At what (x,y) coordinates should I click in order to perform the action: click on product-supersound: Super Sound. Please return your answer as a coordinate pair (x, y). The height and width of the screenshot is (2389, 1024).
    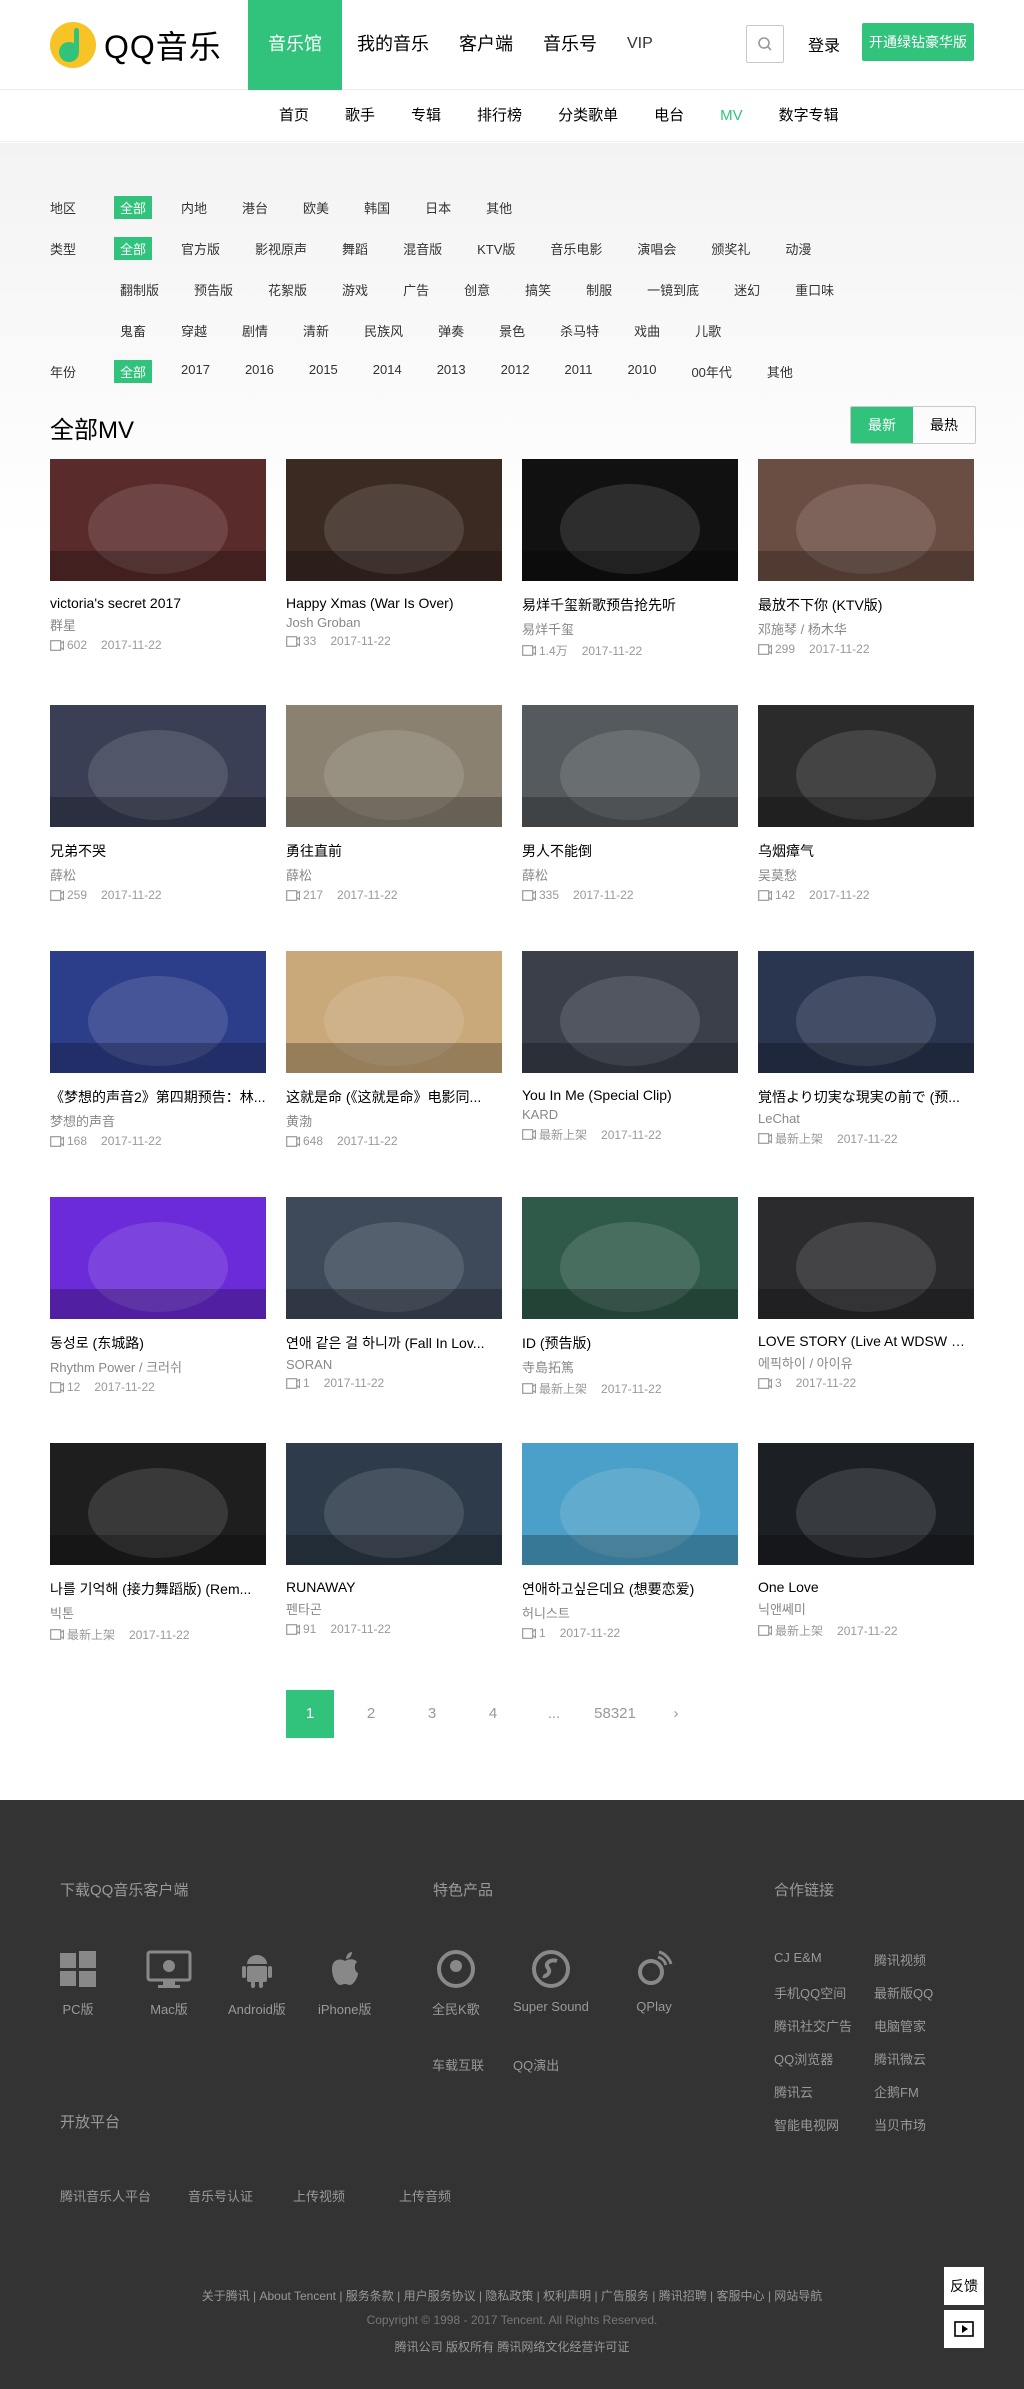
    Looking at the image, I should click on (551, 1981).